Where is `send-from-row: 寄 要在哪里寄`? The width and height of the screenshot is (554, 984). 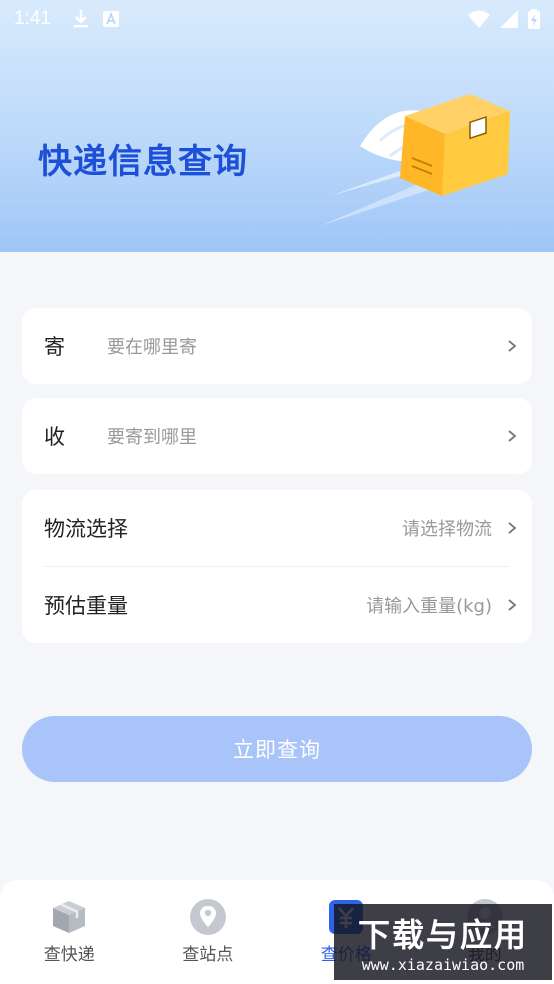
send-from-row: 寄 要在哪里寄 is located at coordinates (277, 346).